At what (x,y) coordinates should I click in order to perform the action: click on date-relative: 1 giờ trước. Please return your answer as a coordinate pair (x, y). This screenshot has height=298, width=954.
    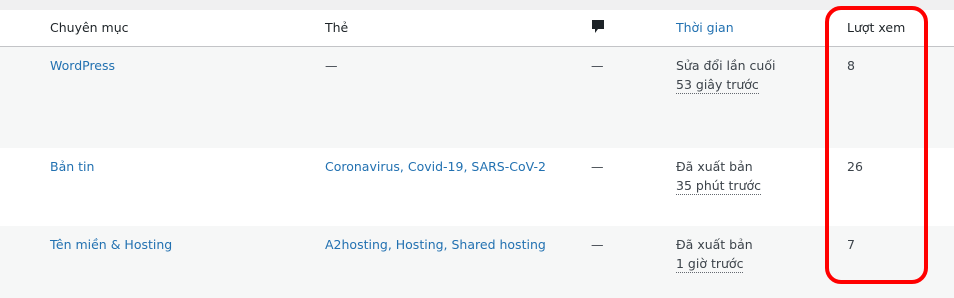
    Looking at the image, I should click on (710, 264).